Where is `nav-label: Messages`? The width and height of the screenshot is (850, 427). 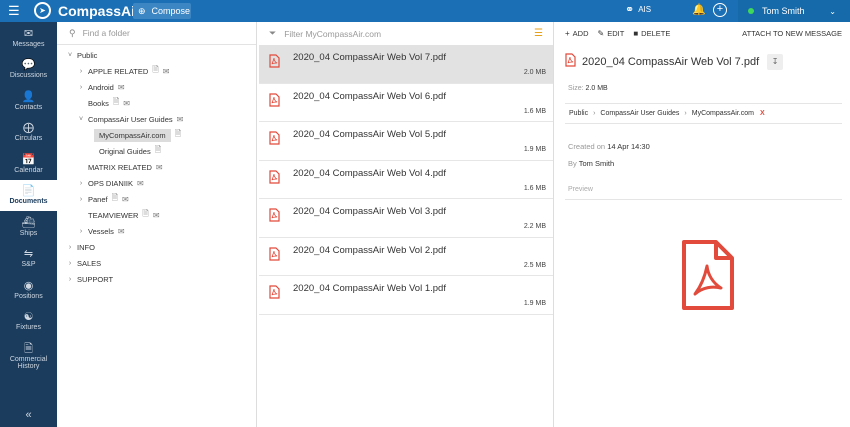 nav-label: Messages is located at coordinates (28, 44).